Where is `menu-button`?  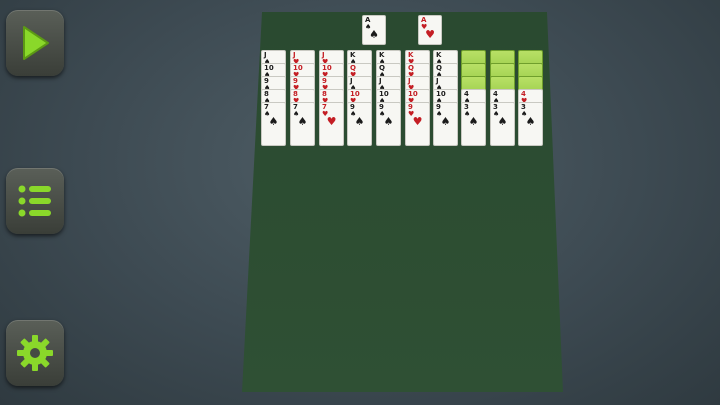 menu-button is located at coordinates (35, 201).